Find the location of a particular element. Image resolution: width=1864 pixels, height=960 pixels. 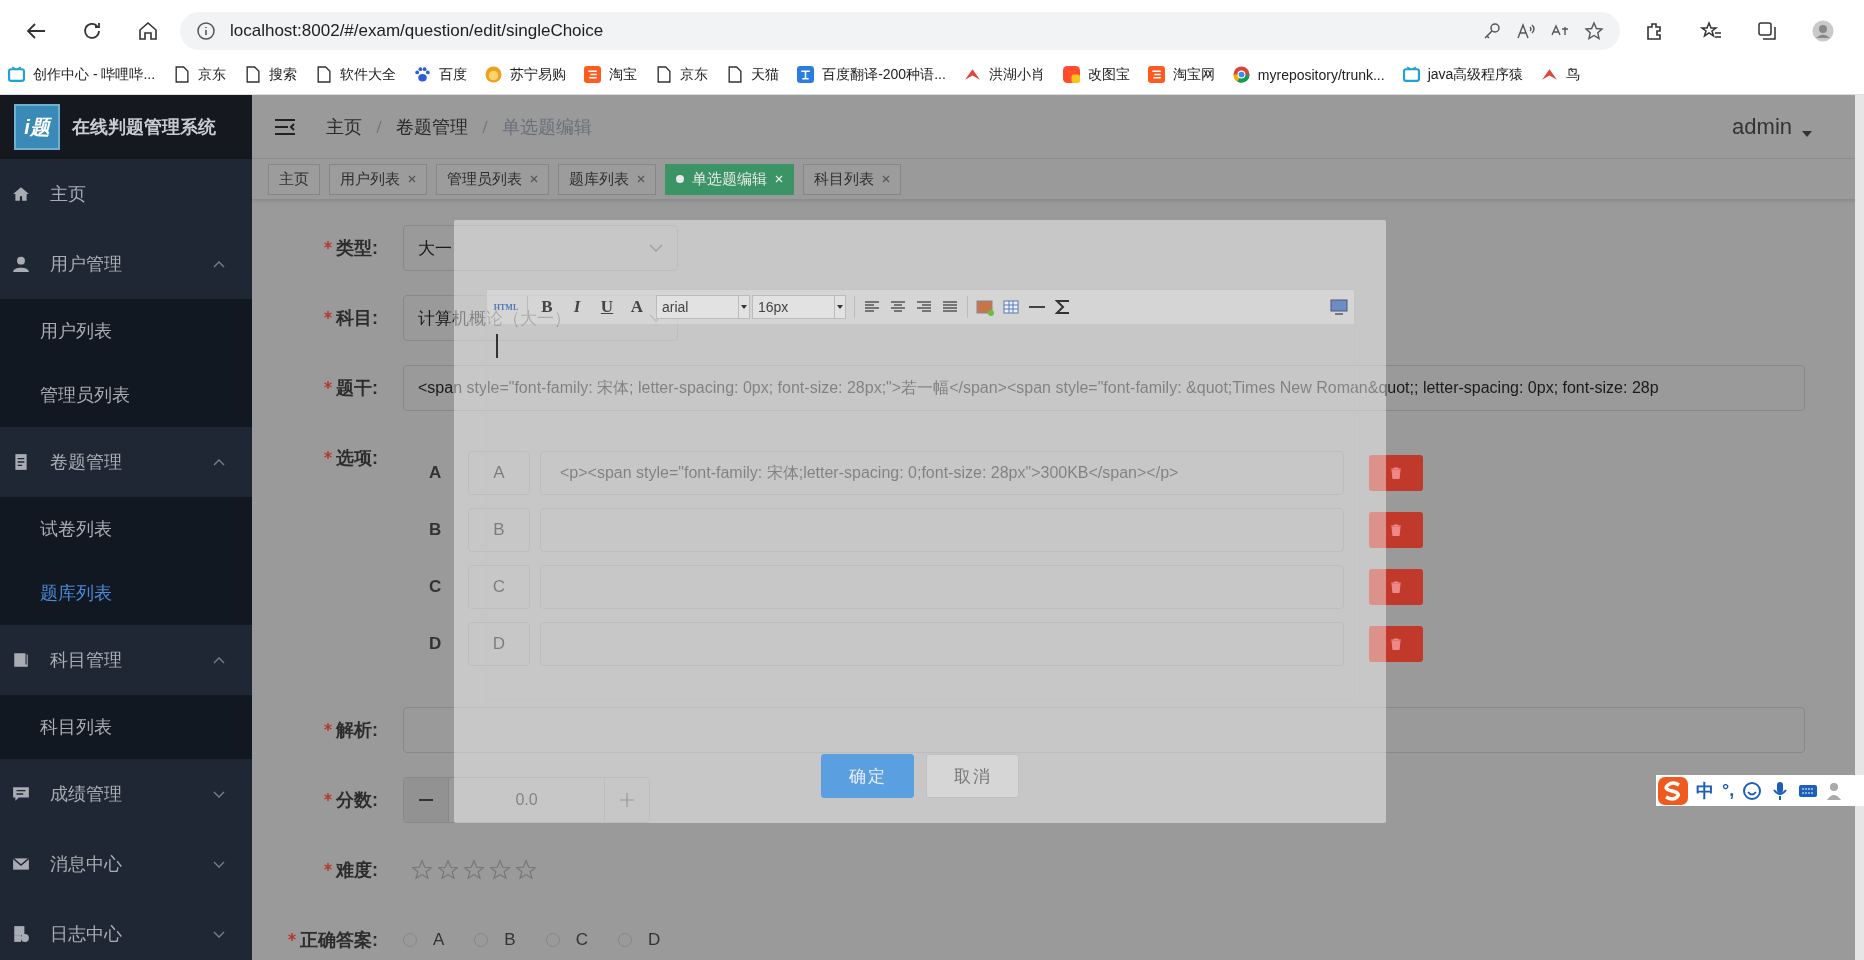

menu-icon is located at coordinates (285, 126).